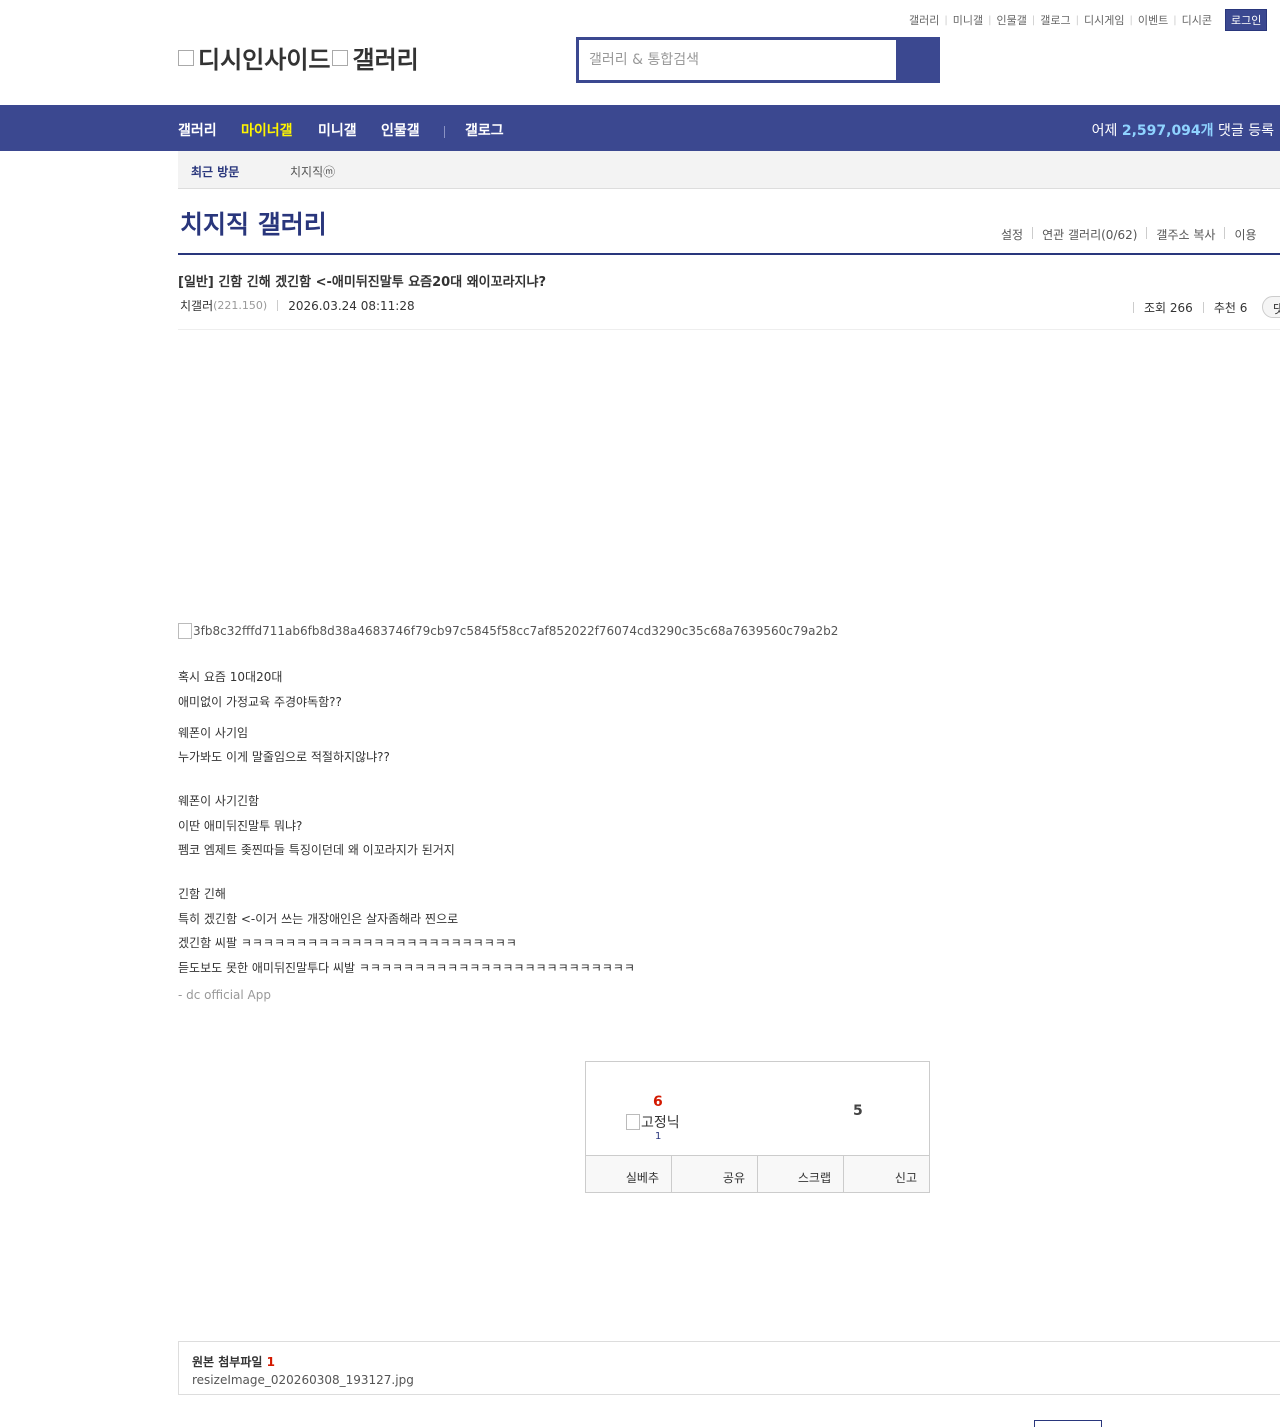 This screenshot has width=1280, height=1427. I want to click on attachment-count: 1, so click(270, 1362).